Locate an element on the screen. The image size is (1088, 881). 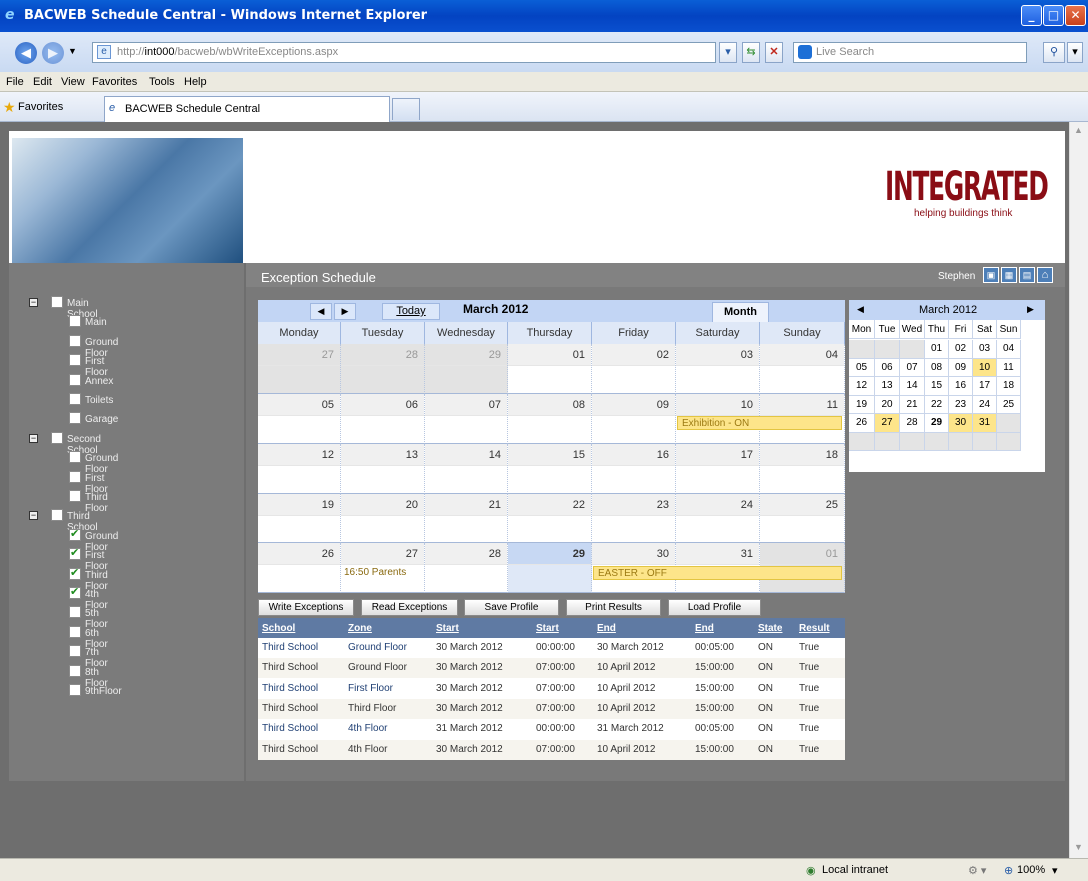
save-profile-button: Save Profile is located at coordinates (511, 607).